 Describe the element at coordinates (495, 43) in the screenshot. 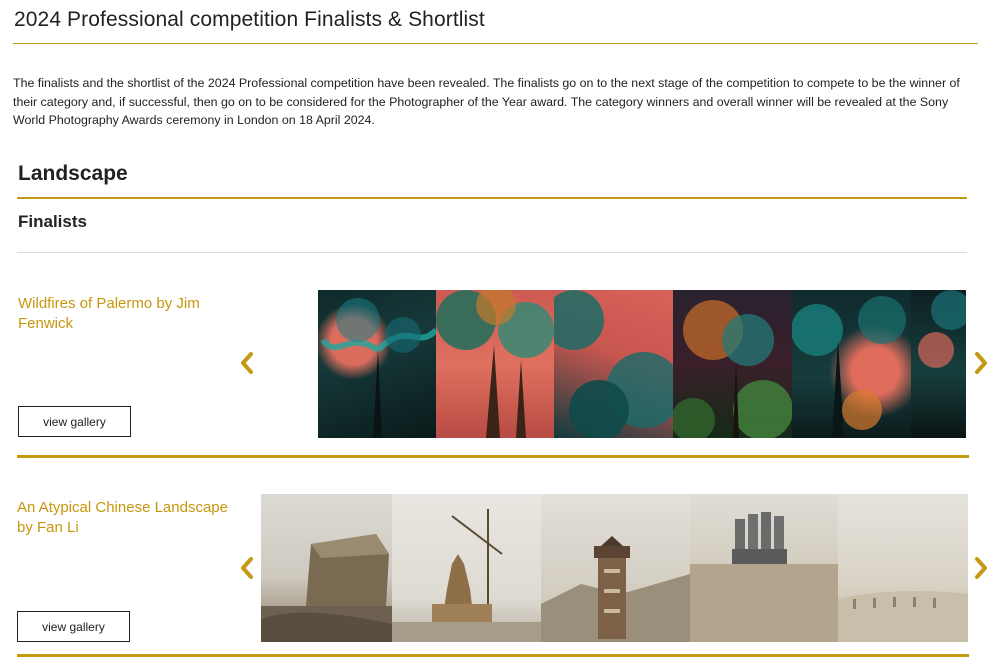

I see `title-divider` at that location.